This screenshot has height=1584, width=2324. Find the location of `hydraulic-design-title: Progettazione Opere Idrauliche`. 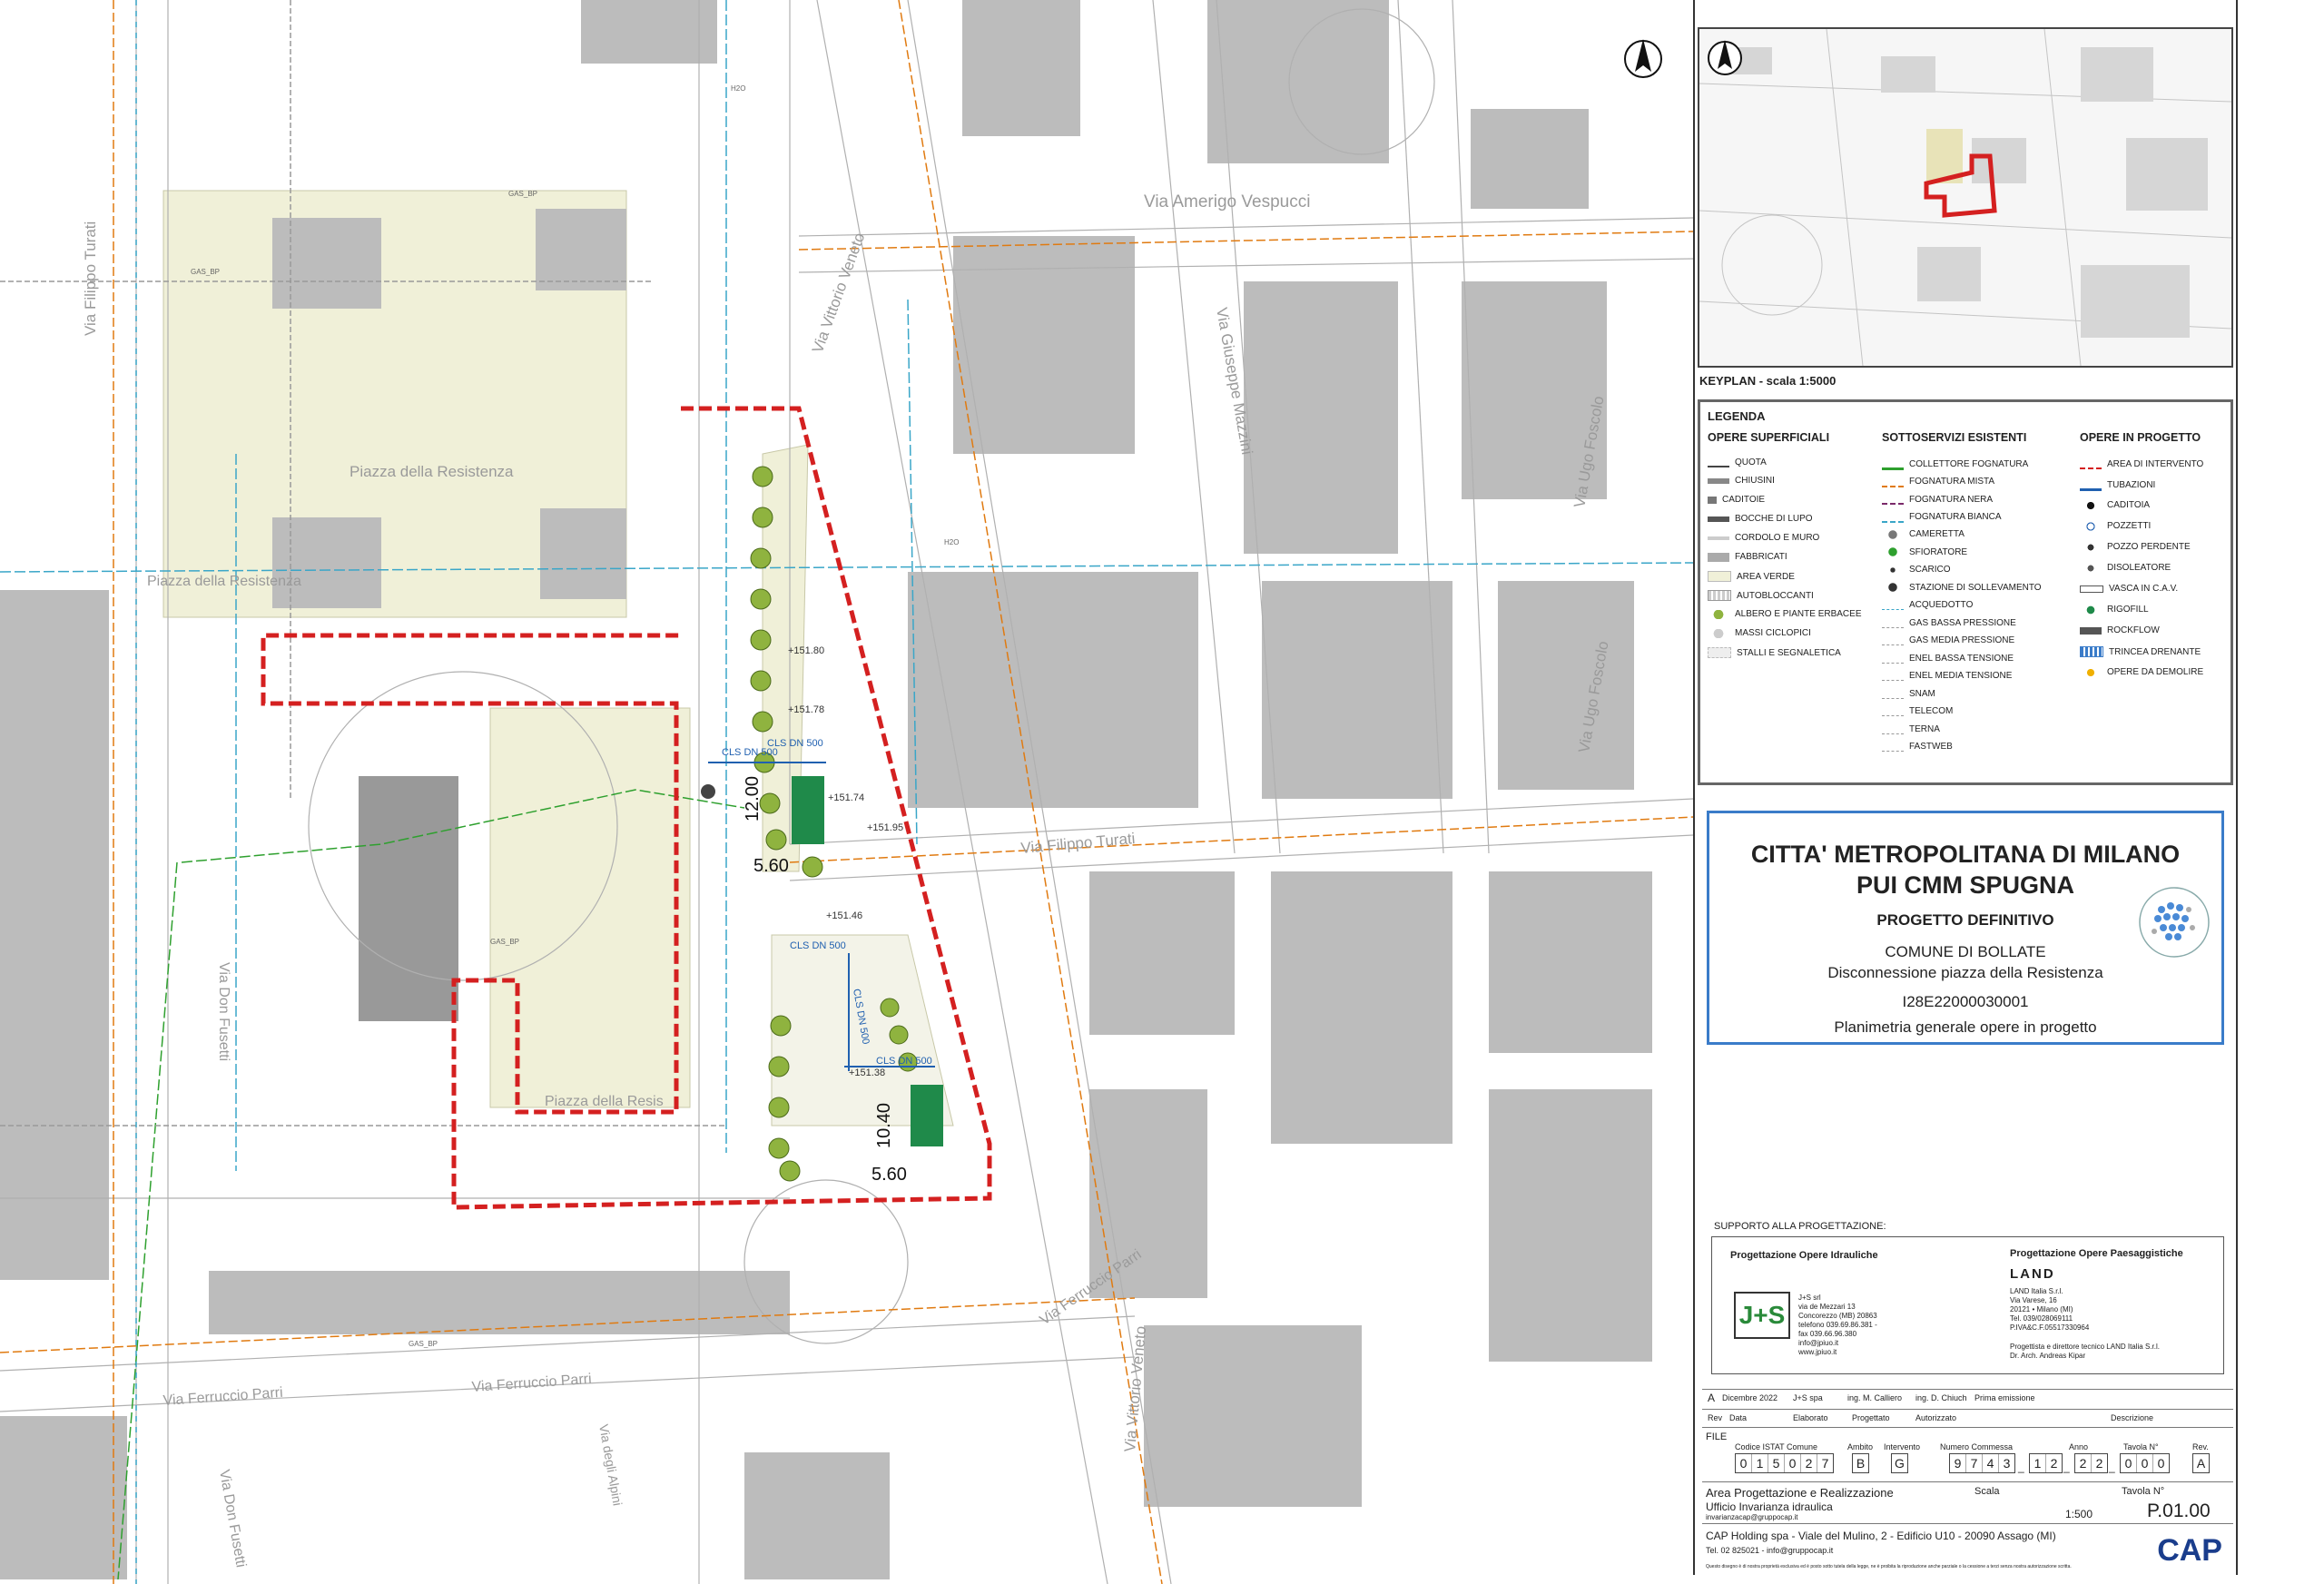

hydraulic-design-title: Progettazione Opere Idrauliche is located at coordinates (1804, 1255).